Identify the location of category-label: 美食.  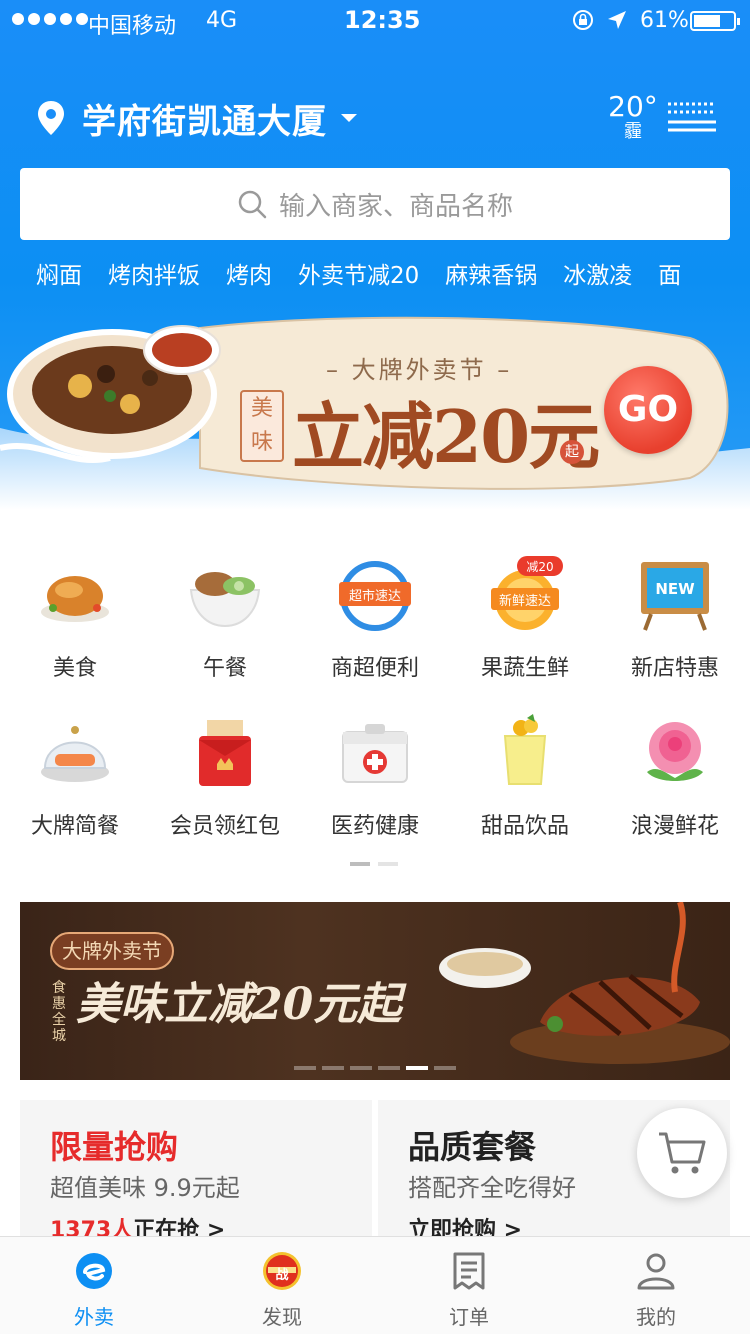
(74, 668).